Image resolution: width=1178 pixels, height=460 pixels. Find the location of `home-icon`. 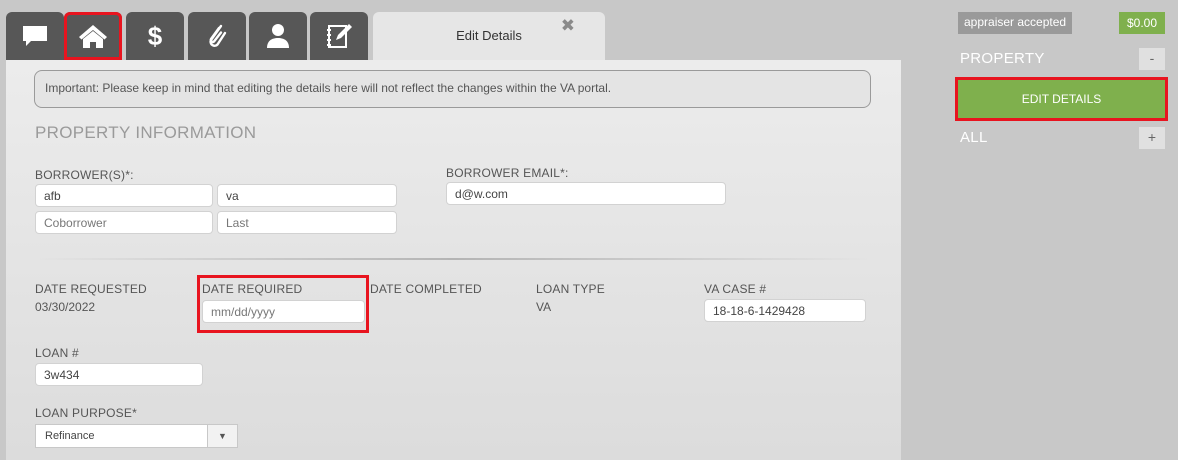

home-icon is located at coordinates (93, 36).